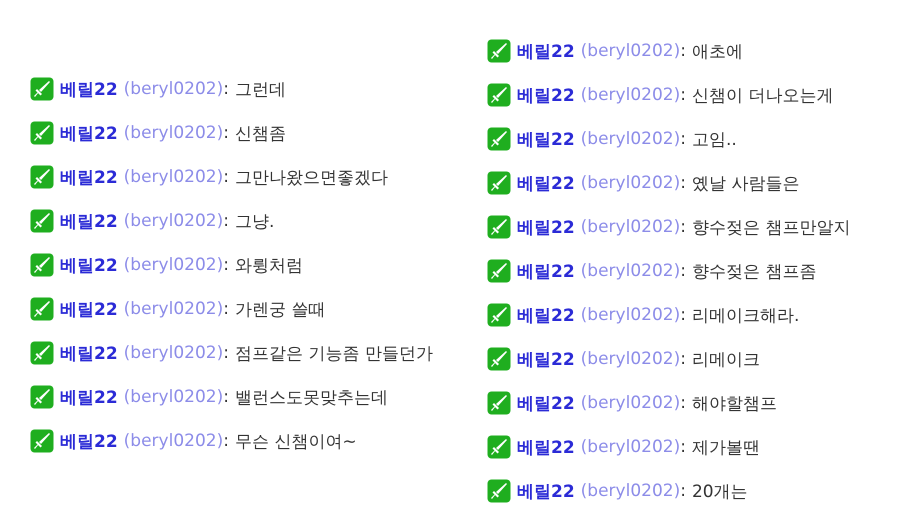 This screenshot has width=905, height=525. I want to click on message-text: 해야할챔프, so click(734, 403).